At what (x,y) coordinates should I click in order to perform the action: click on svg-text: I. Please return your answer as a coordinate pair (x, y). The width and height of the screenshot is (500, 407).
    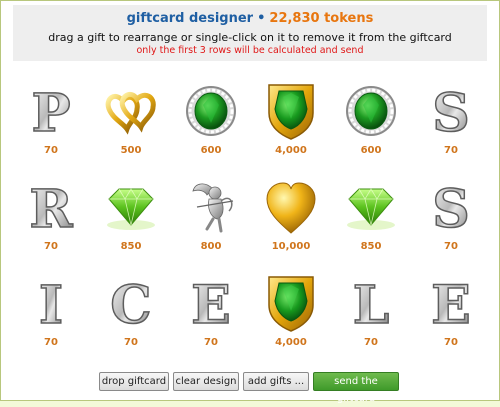
    Looking at the image, I should click on (51, 305).